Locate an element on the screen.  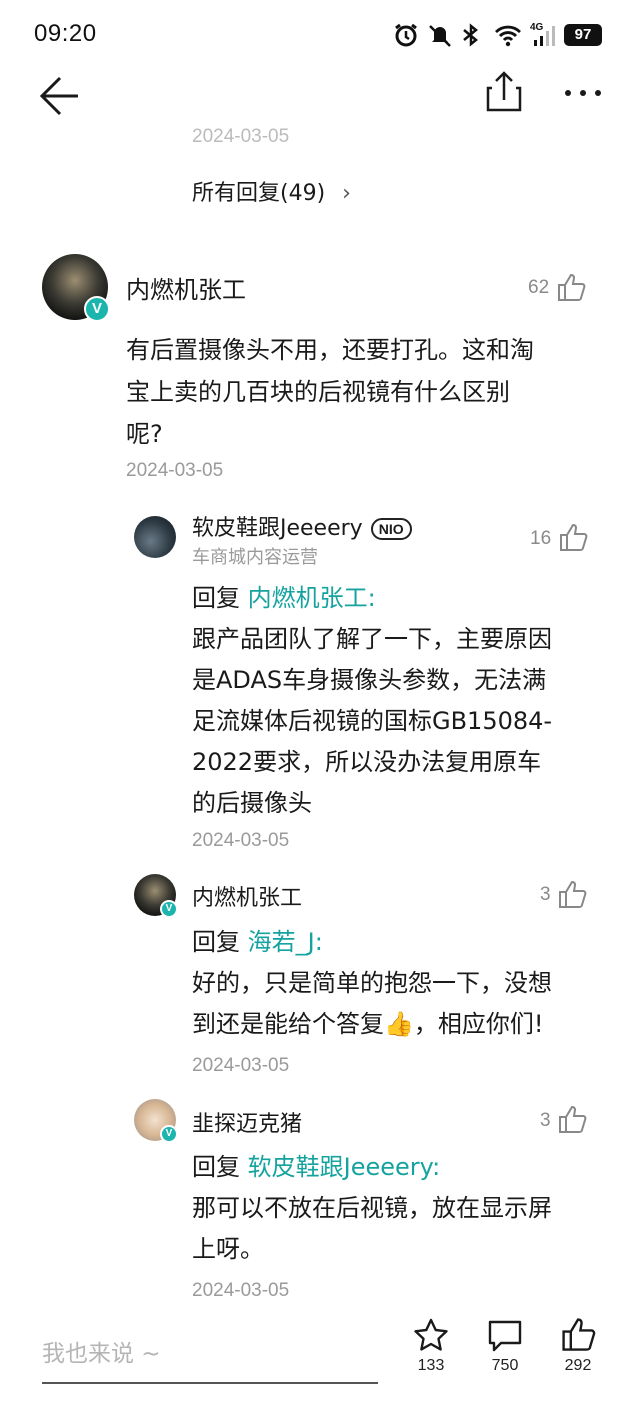
reply-header: 回复 内燃机张工: is located at coordinates (397, 598).